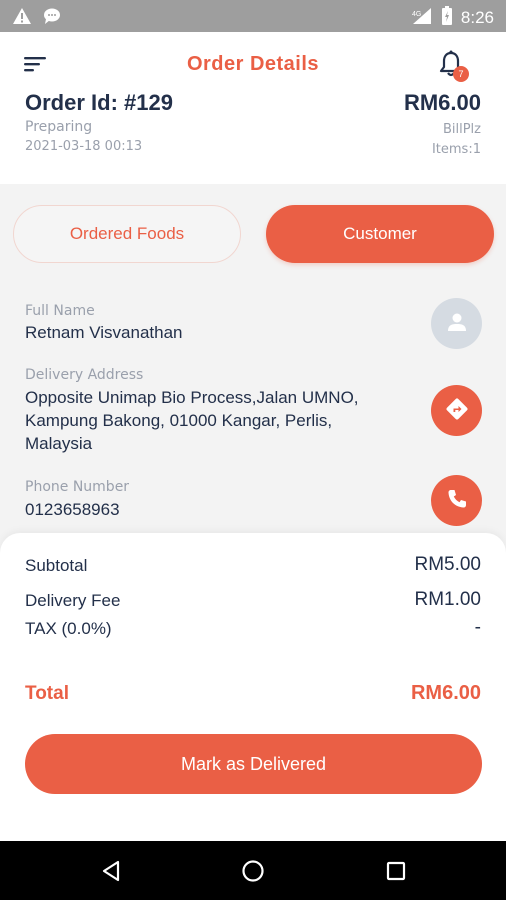 Image resolution: width=506 pixels, height=900 pixels. Describe the element at coordinates (445, 693) in the screenshot. I see `total-value: RM6.00` at that location.